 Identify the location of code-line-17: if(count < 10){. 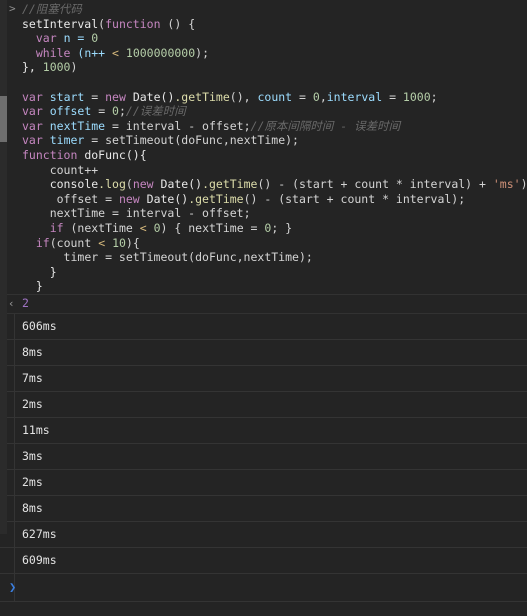
(263, 243).